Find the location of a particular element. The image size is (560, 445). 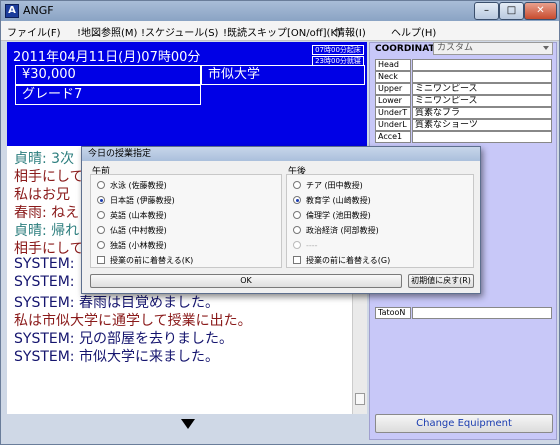

equip-slot-name: Lower is located at coordinates (393, 101).